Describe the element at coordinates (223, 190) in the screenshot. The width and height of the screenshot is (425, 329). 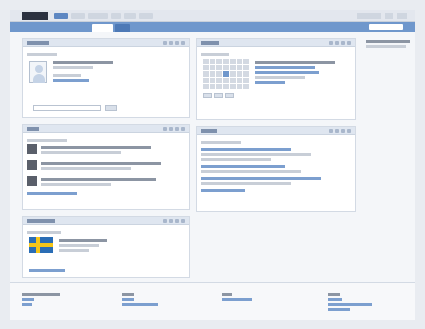
I see `projects-more-link` at that location.